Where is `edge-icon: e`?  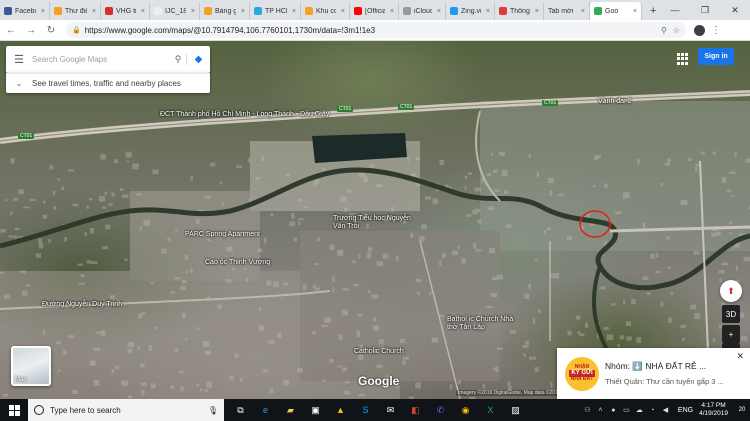 edge-icon: e is located at coordinates (265, 410).